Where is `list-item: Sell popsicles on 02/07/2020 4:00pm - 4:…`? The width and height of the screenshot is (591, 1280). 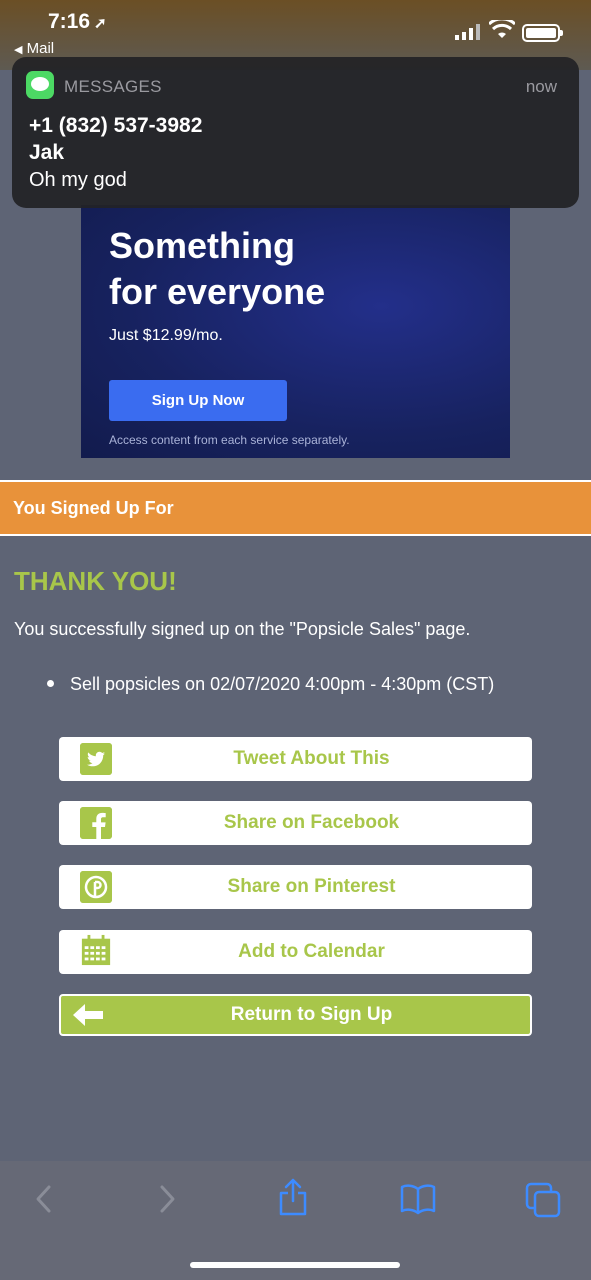
list-item: Sell popsicles on 02/07/2020 4:00pm - 4:… is located at coordinates (270, 684).